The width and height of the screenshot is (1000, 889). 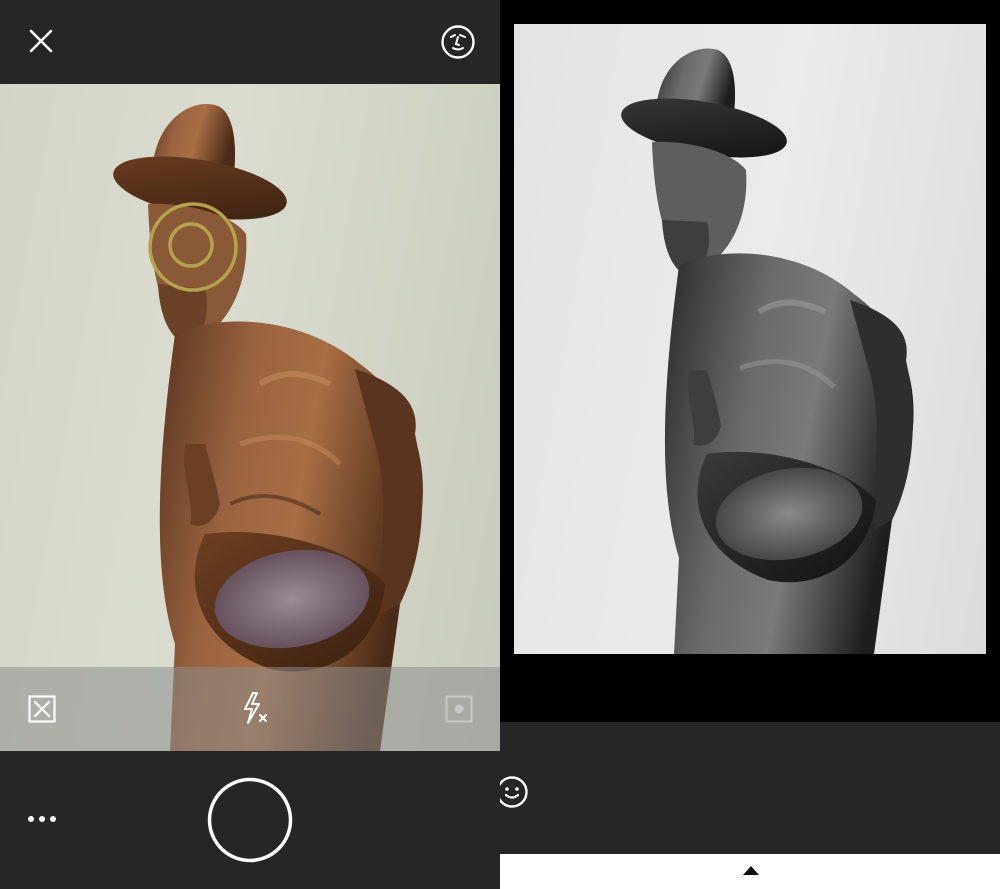 What do you see at coordinates (459, 709) in the screenshot?
I see `square-dot-icon` at bounding box center [459, 709].